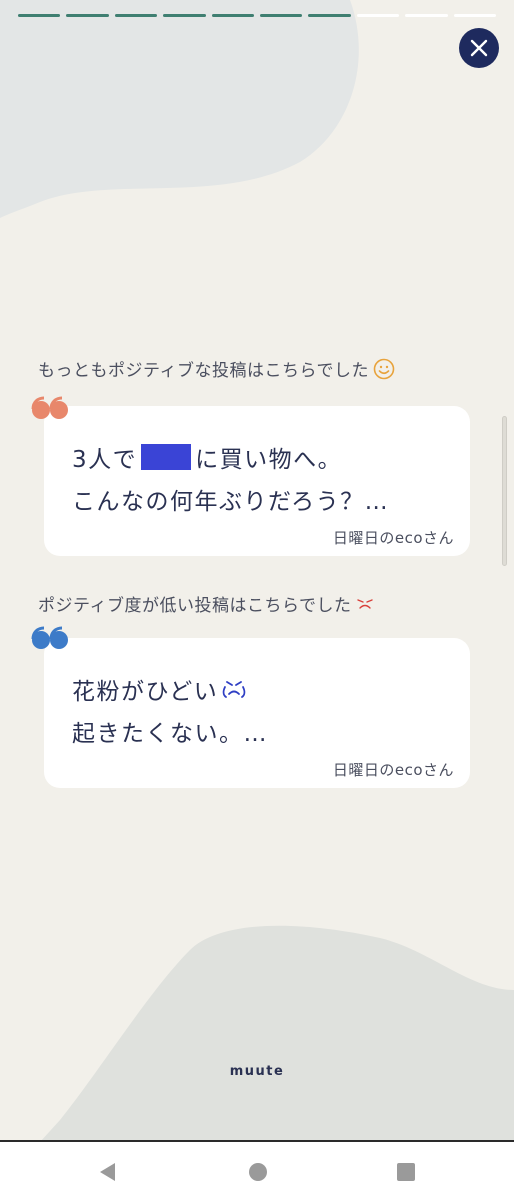 The height and width of the screenshot is (1200, 514). Describe the element at coordinates (234, 689) in the screenshot. I see `crying-face-icon` at that location.